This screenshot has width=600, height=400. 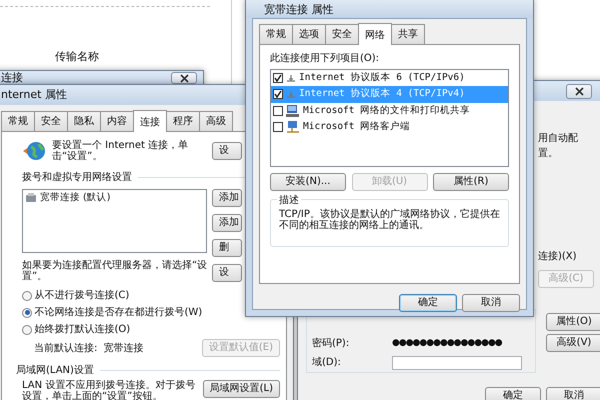 What do you see at coordinates (82, 295) in the screenshot?
I see `radio-label: 从不进行拨号连接(C)` at bounding box center [82, 295].